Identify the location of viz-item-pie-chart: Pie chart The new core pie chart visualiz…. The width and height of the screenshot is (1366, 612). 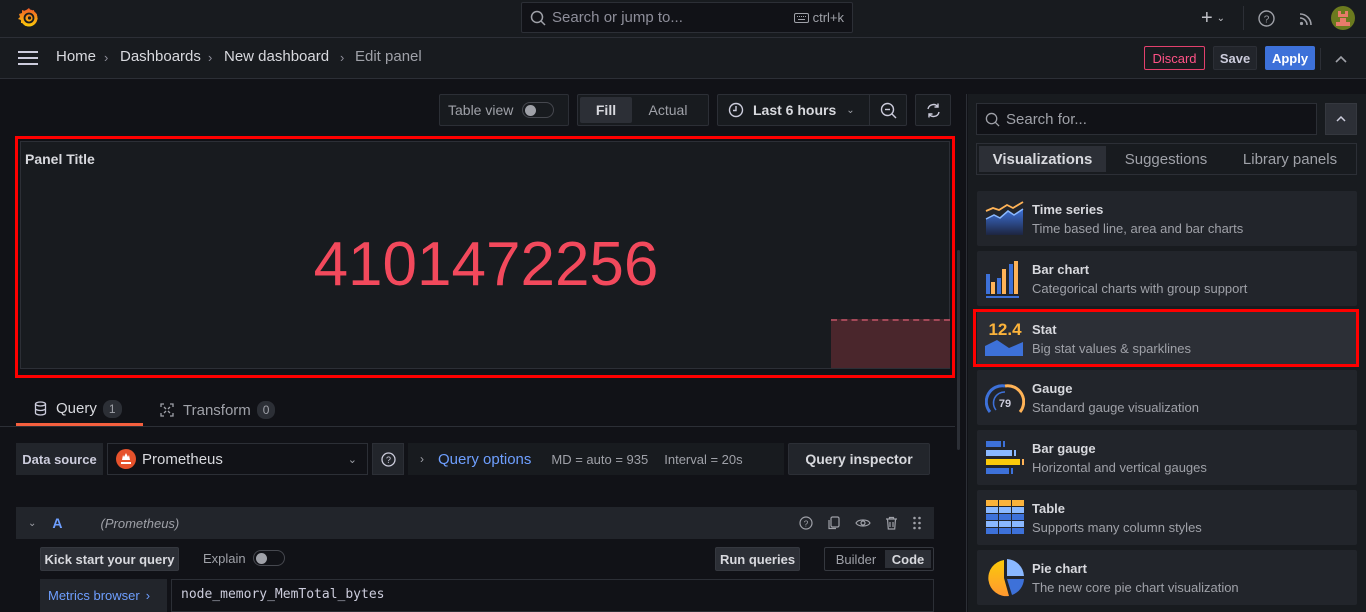
(1167, 577).